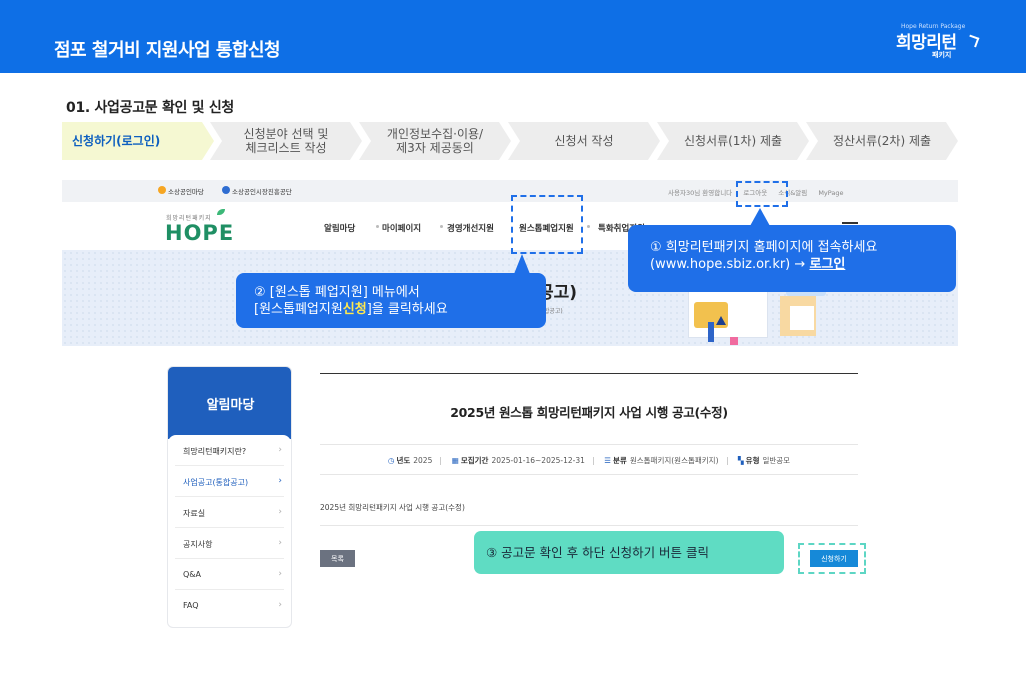 This screenshot has width=1026, height=682. I want to click on meta-year: ◷ 년도 2025, so click(410, 460).